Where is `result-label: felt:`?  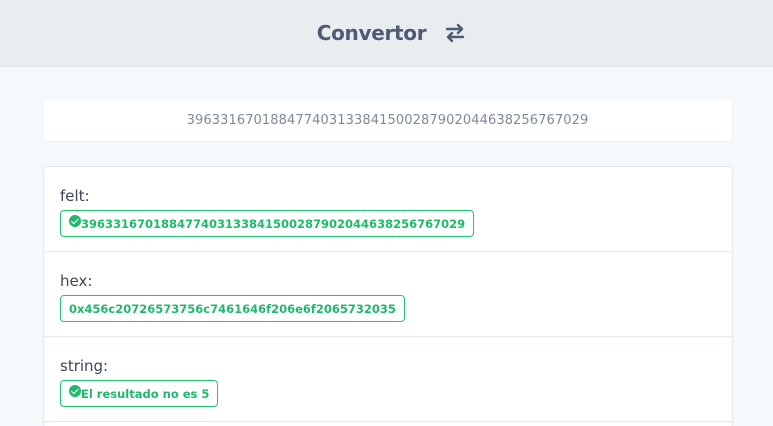
result-label: felt: is located at coordinates (75, 196).